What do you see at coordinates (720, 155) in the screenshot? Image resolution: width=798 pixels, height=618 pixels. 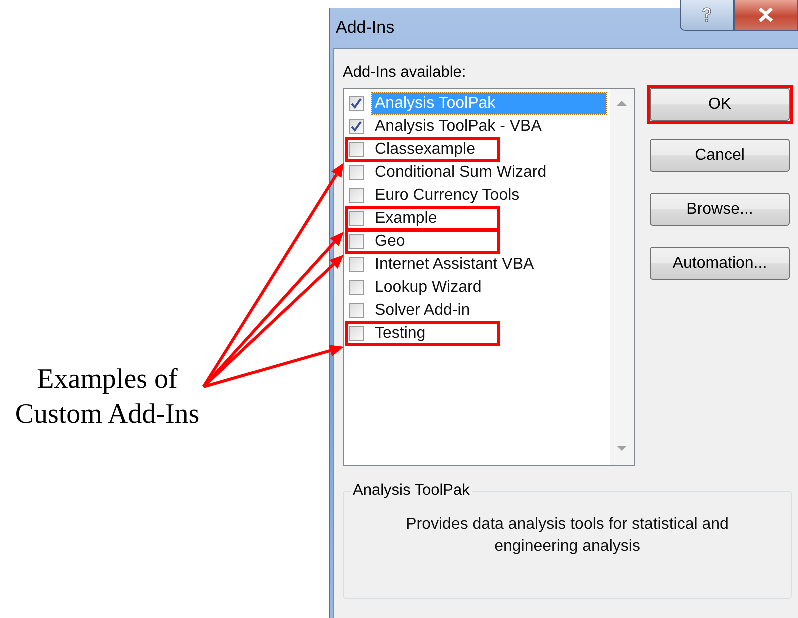 I see `dialog-button: Cancel` at bounding box center [720, 155].